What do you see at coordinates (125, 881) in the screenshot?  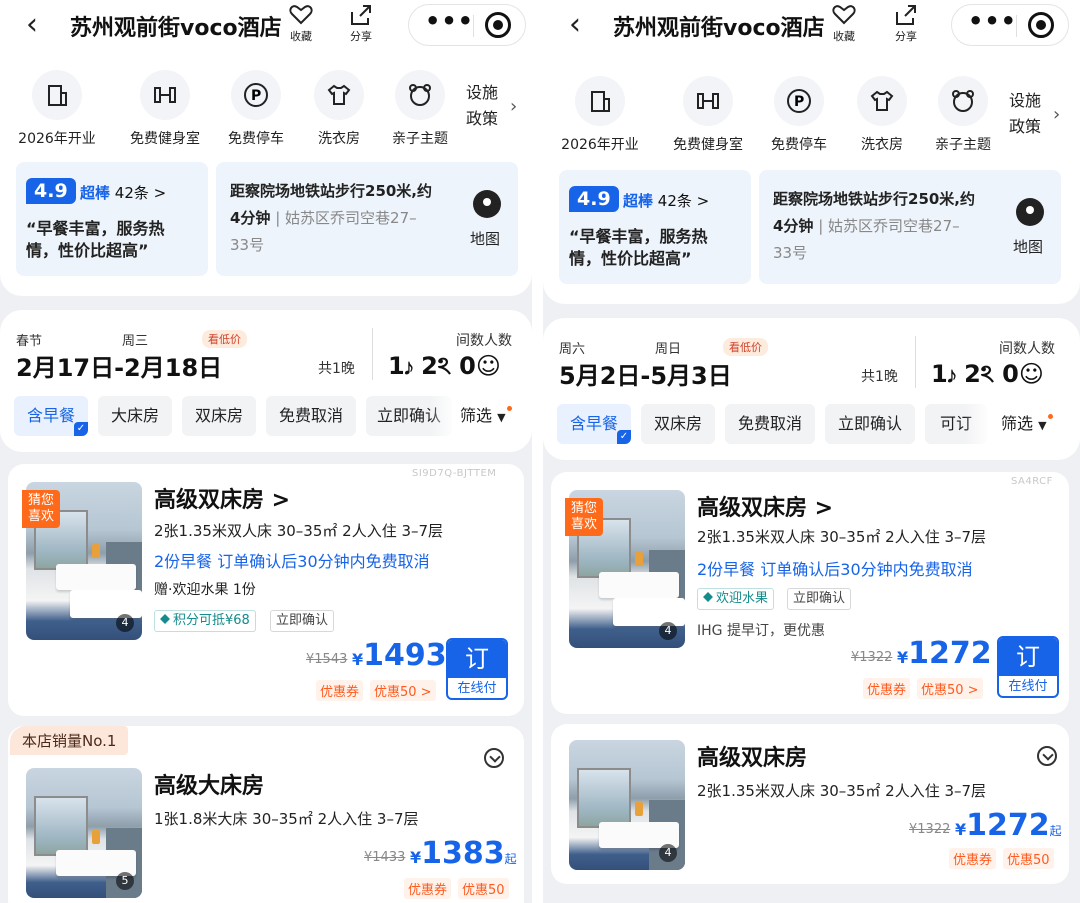 I see `photo-count: 5` at bounding box center [125, 881].